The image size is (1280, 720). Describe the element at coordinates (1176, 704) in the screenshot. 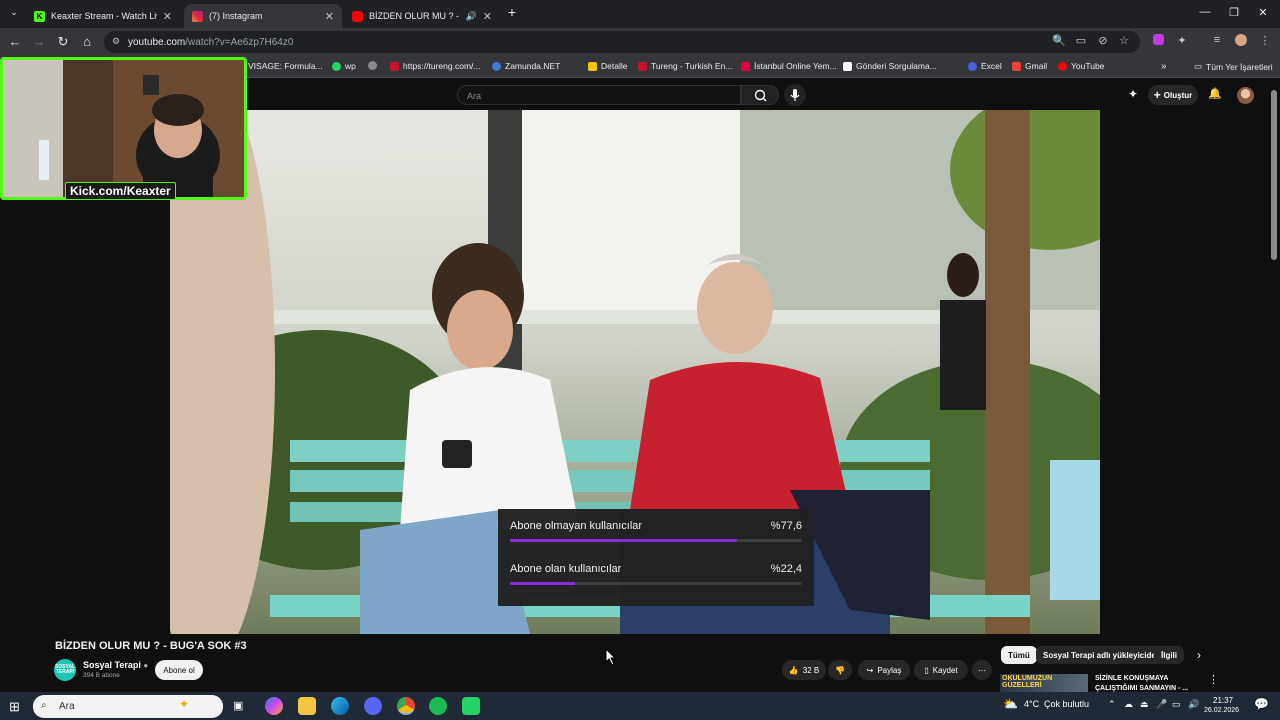

I see `network-icon: ▭` at that location.